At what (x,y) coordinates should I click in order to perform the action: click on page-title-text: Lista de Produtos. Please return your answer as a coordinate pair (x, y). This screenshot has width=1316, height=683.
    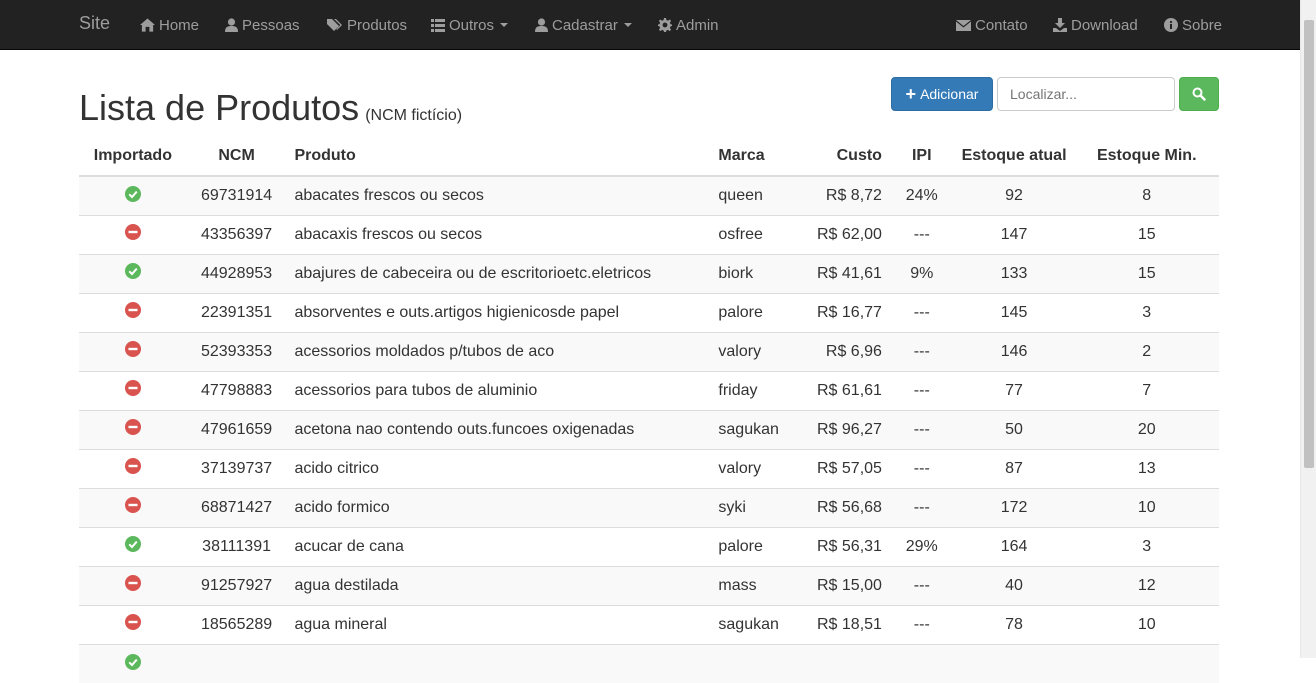
    Looking at the image, I should click on (219, 107).